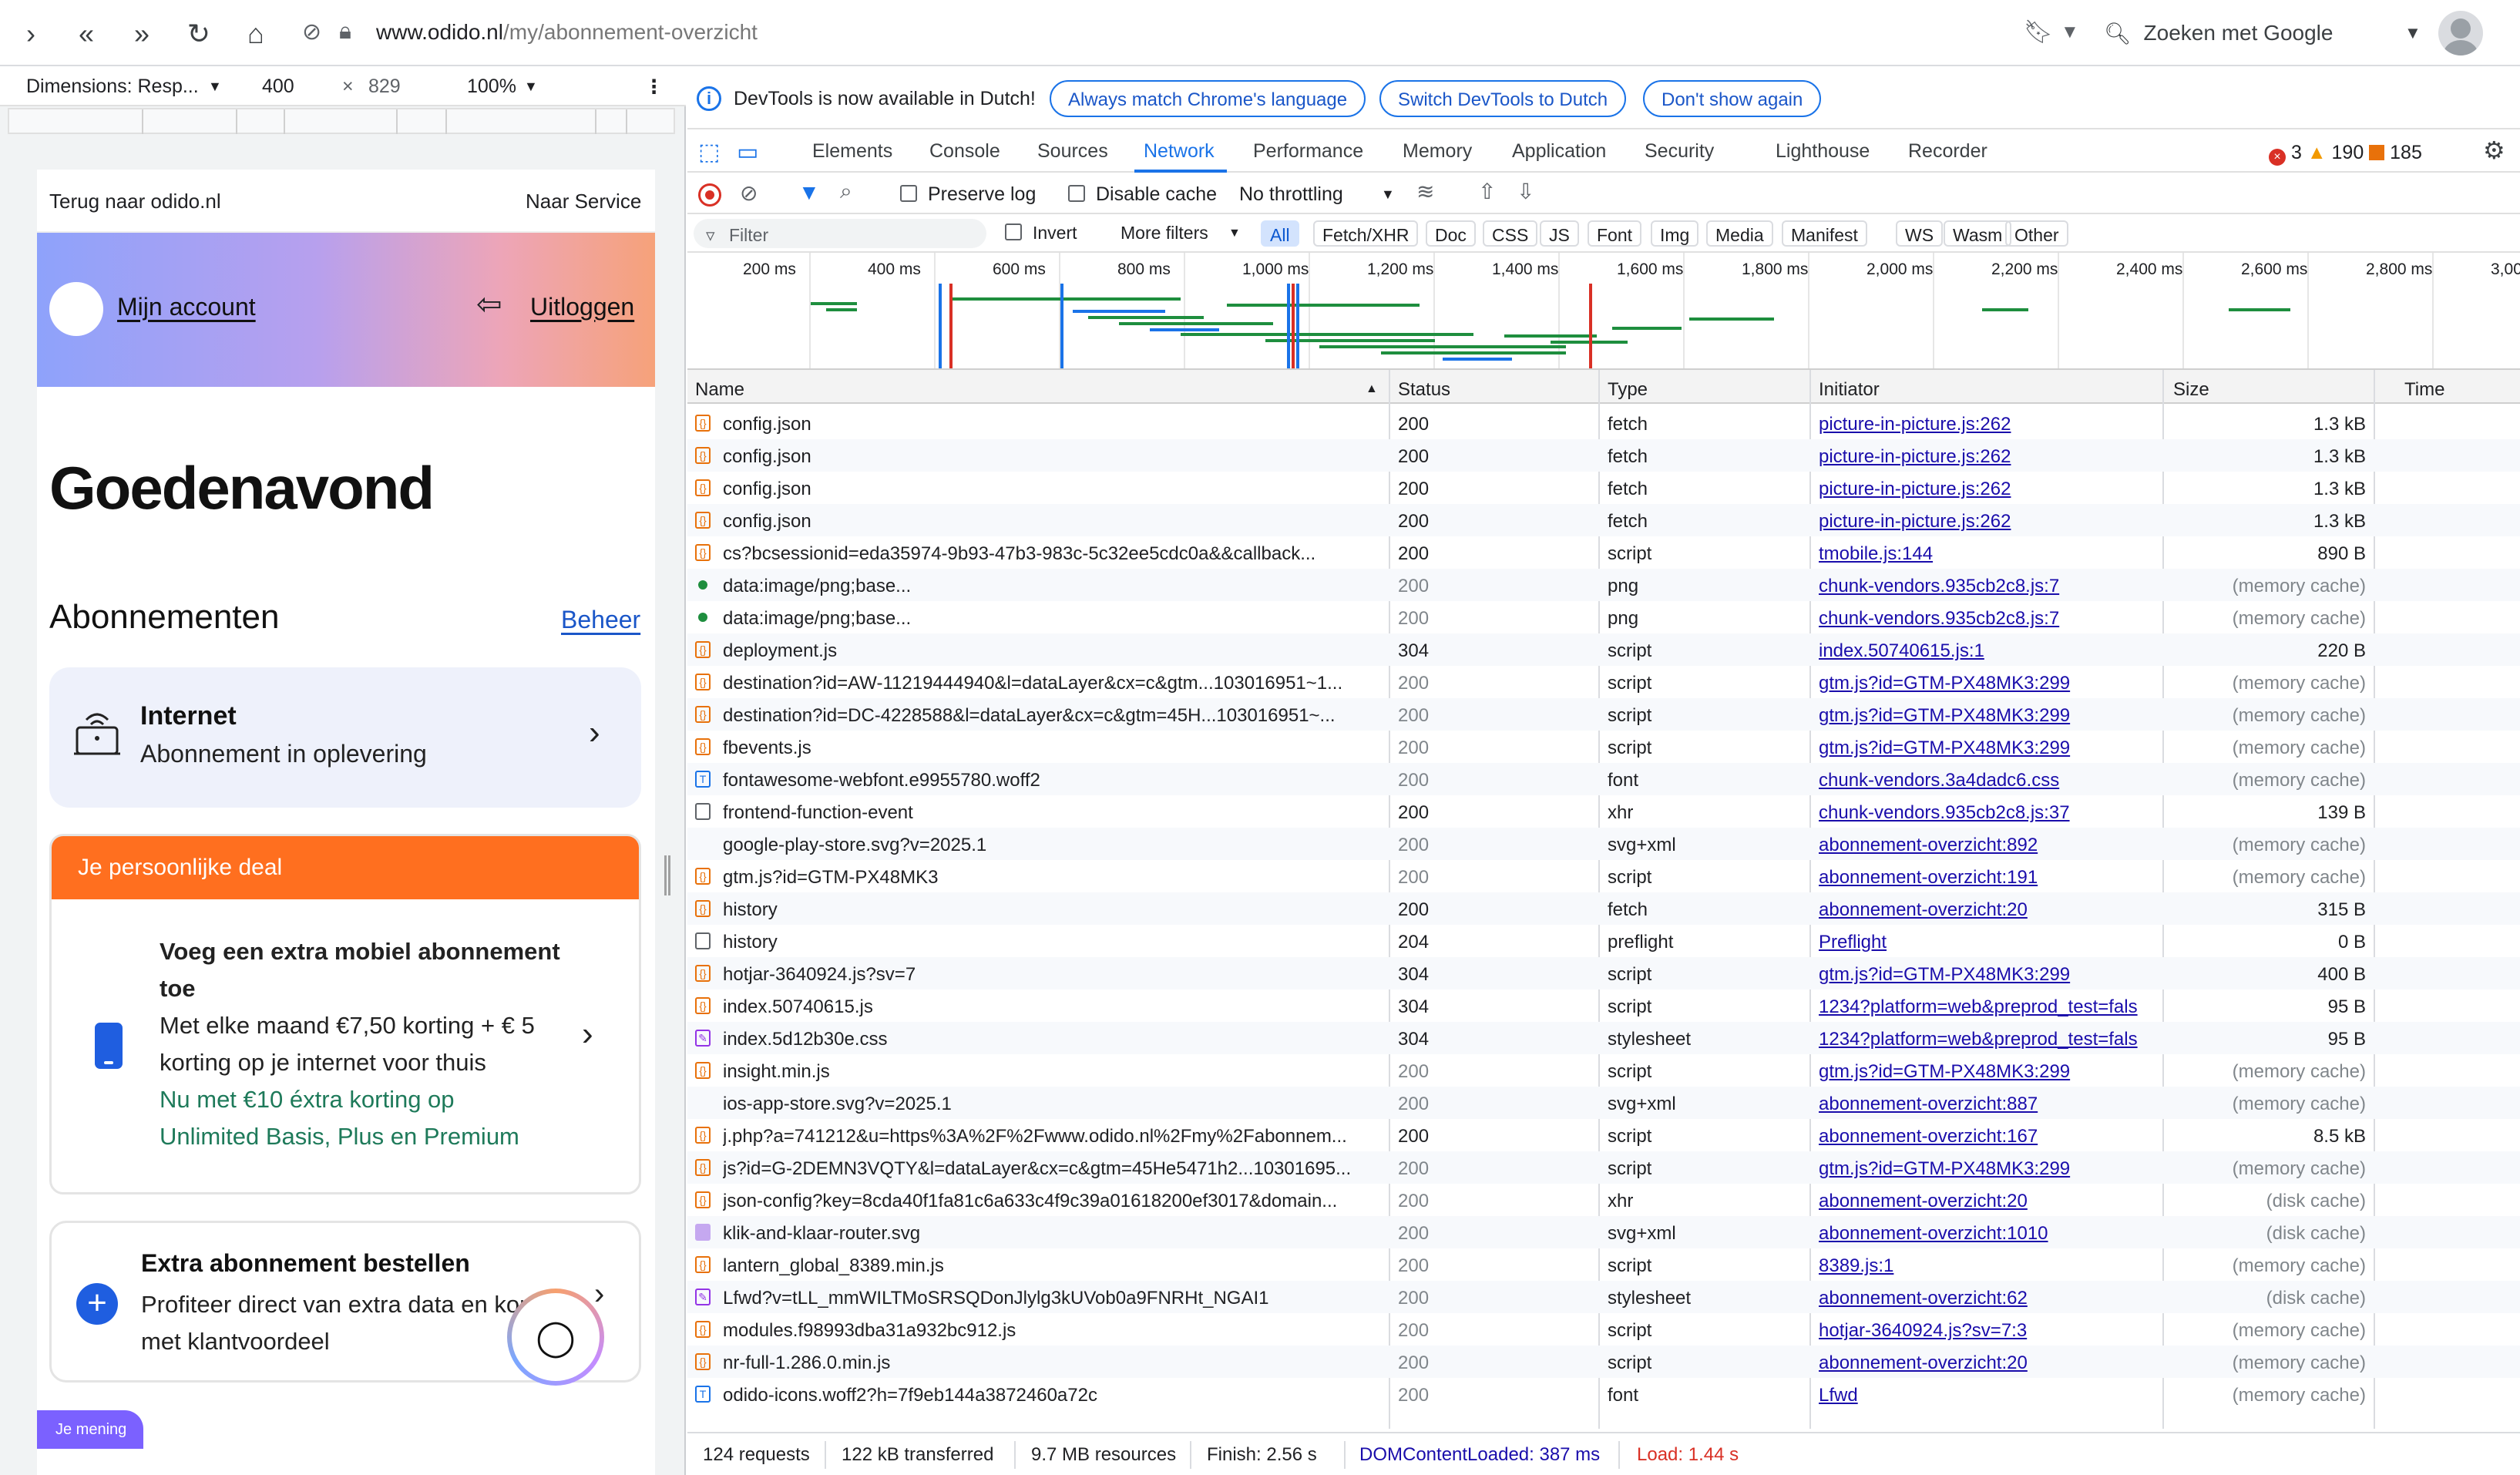 The width and height of the screenshot is (2520, 1475). I want to click on resize-handle-vertical, so click(667, 875).